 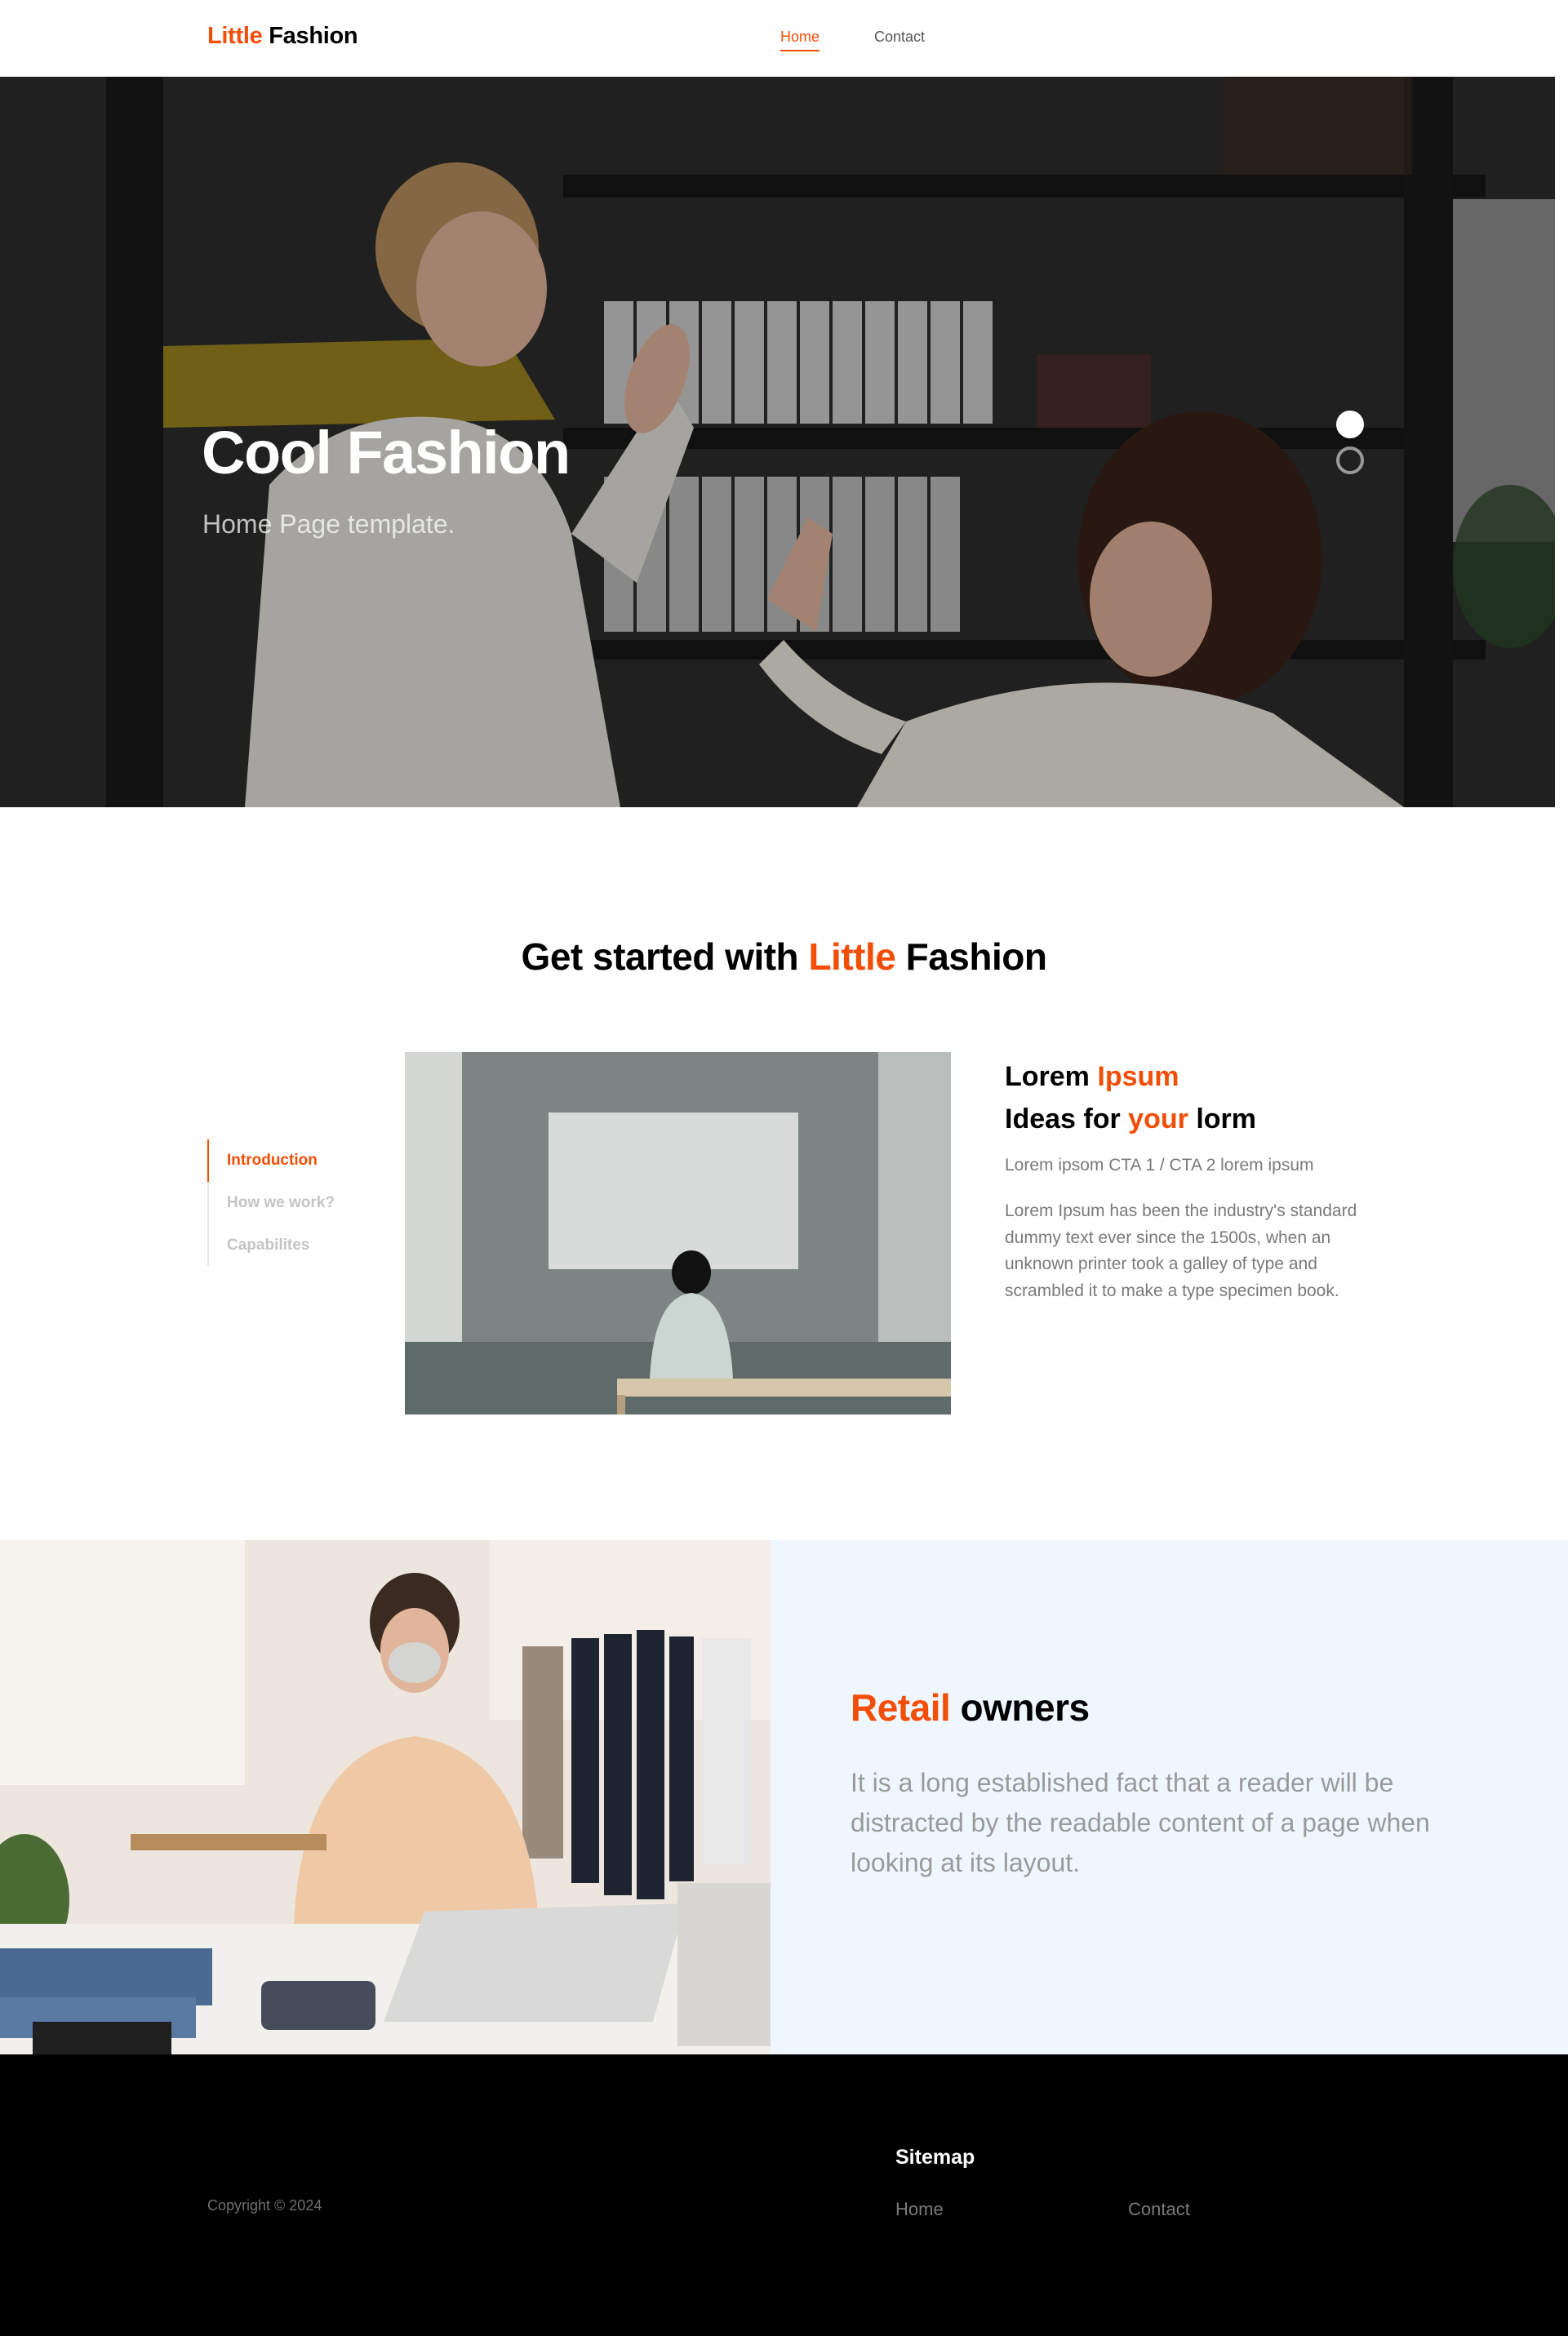 What do you see at coordinates (901, 1708) in the screenshot?
I see `retail-title-accent: Retail` at bounding box center [901, 1708].